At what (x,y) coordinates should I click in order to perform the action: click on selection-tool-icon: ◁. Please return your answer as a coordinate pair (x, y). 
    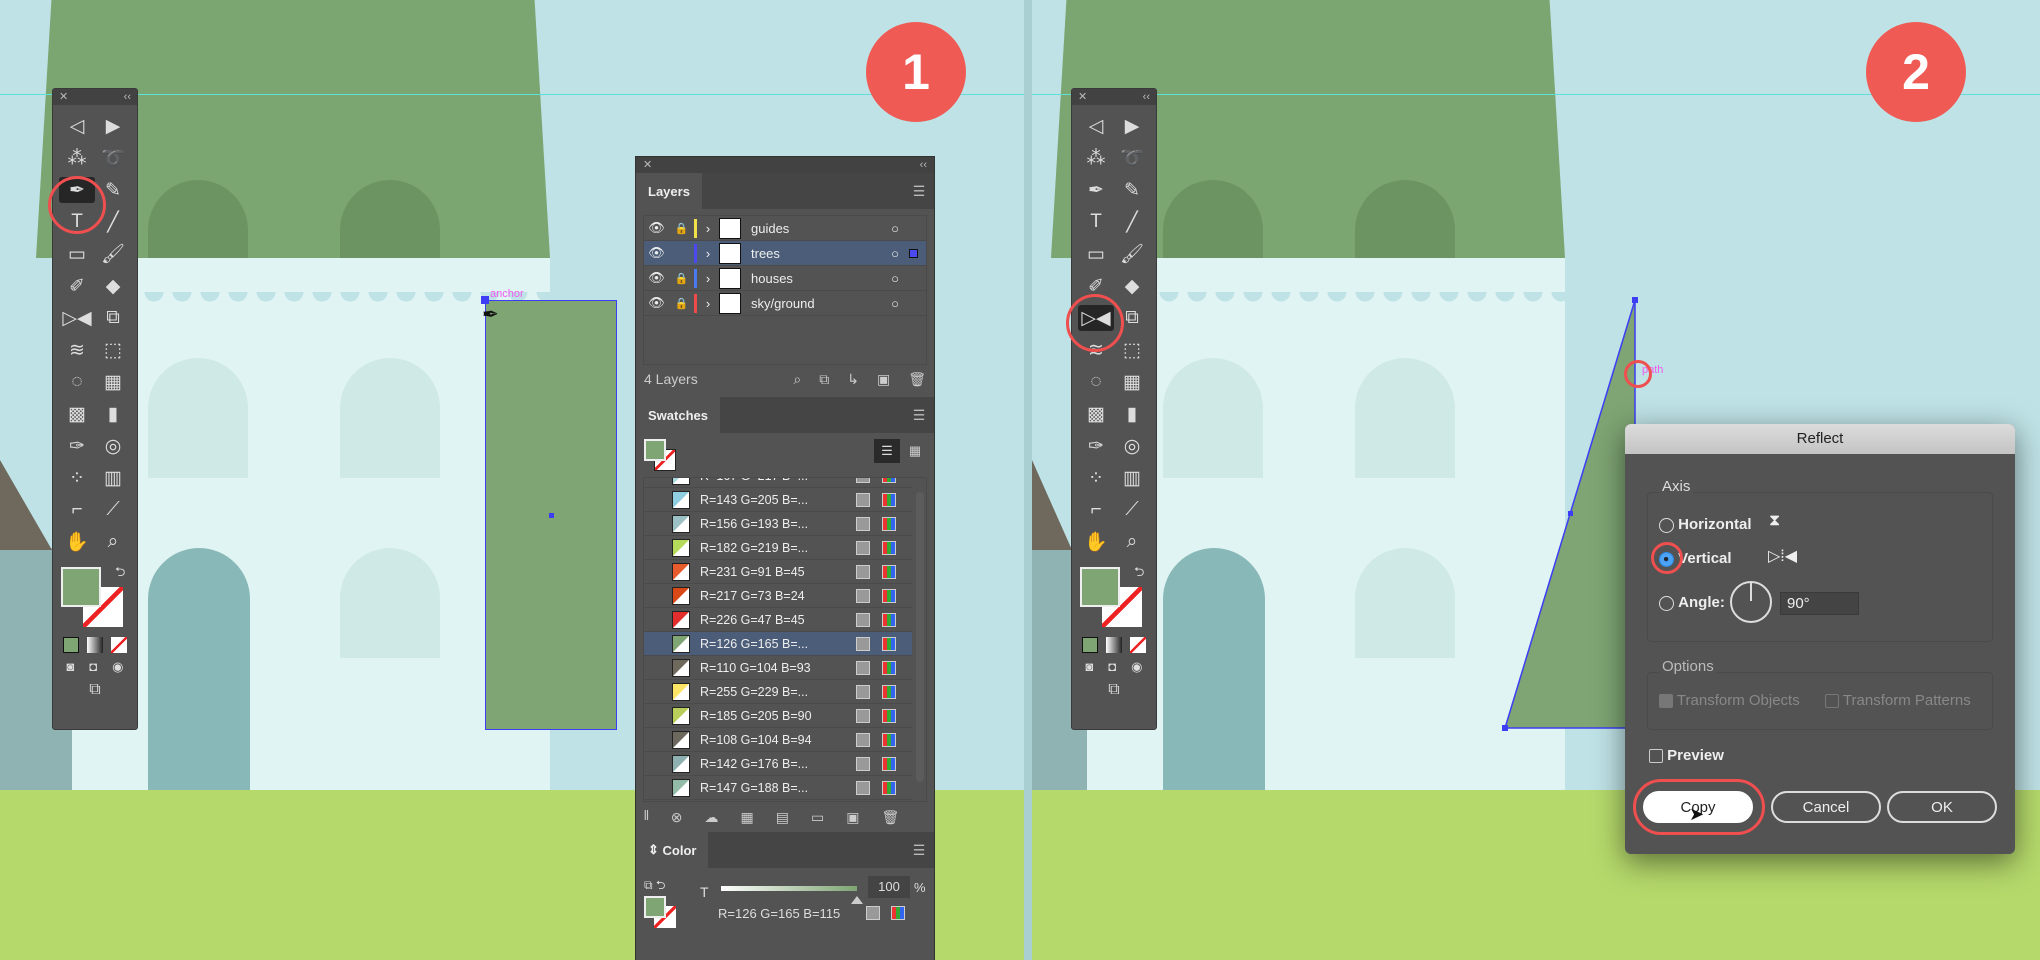
    Looking at the image, I should click on (1096, 126).